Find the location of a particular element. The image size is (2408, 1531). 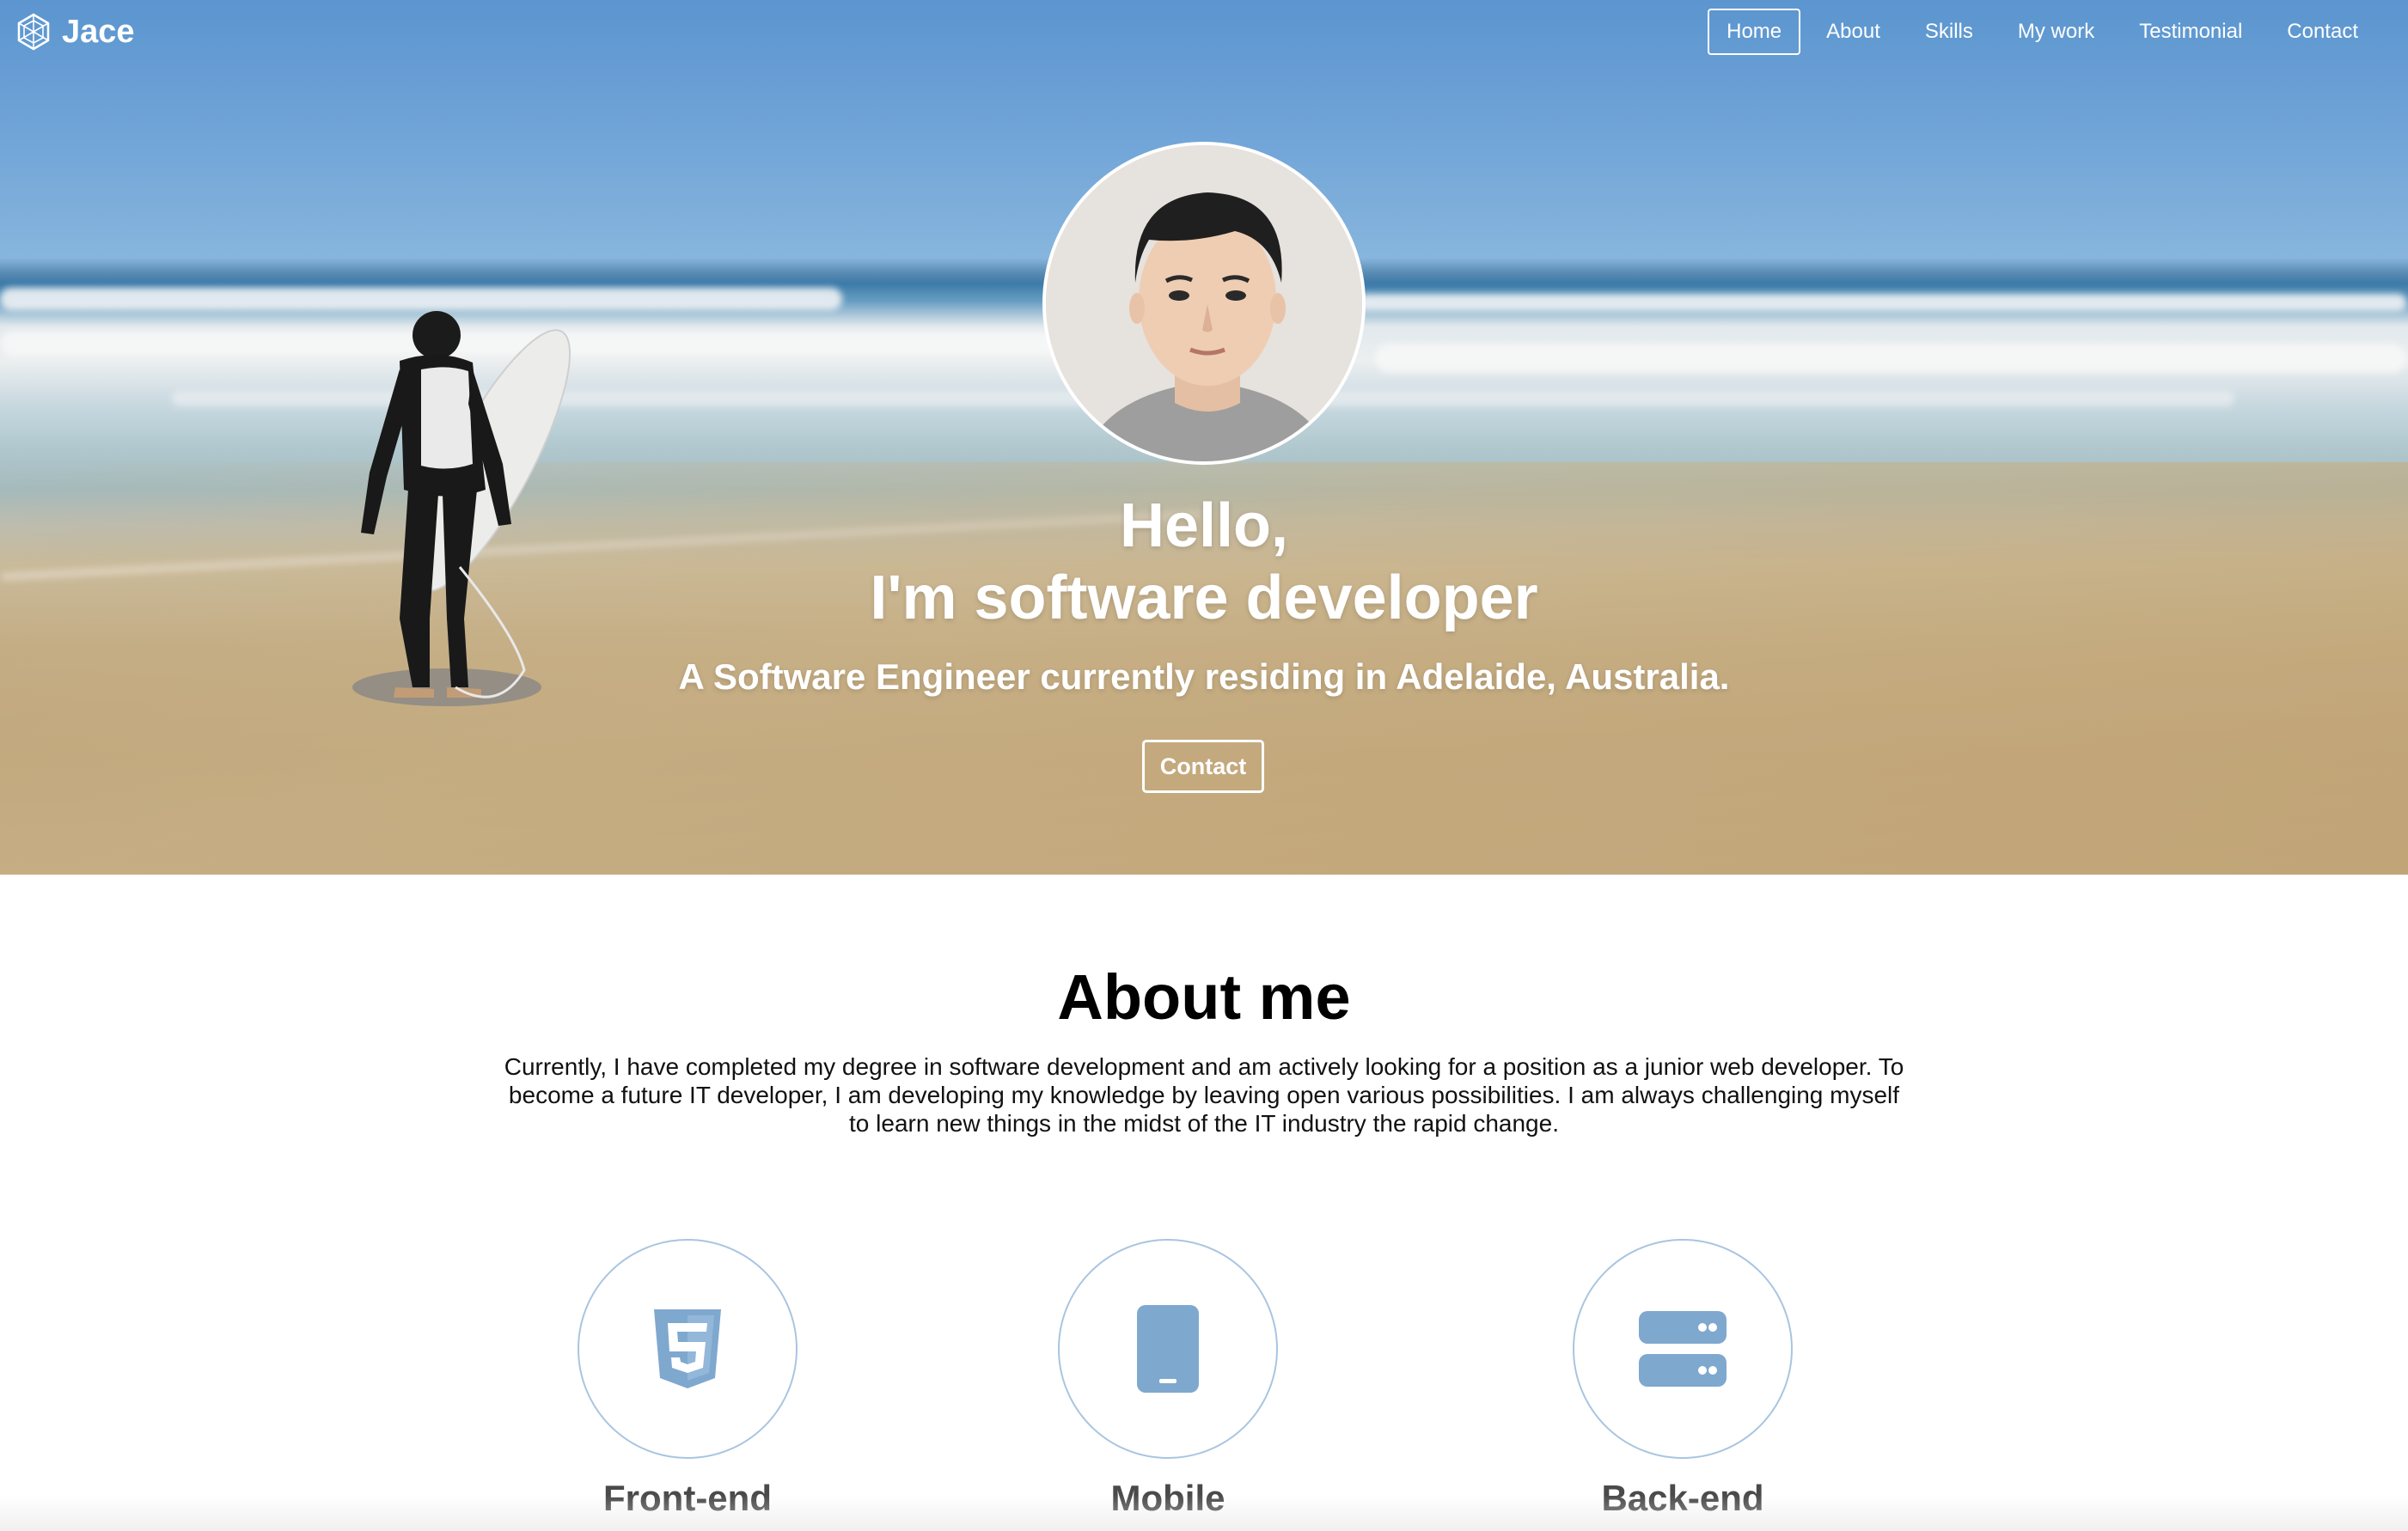

hero-contact-button: Contact is located at coordinates (1203, 767).